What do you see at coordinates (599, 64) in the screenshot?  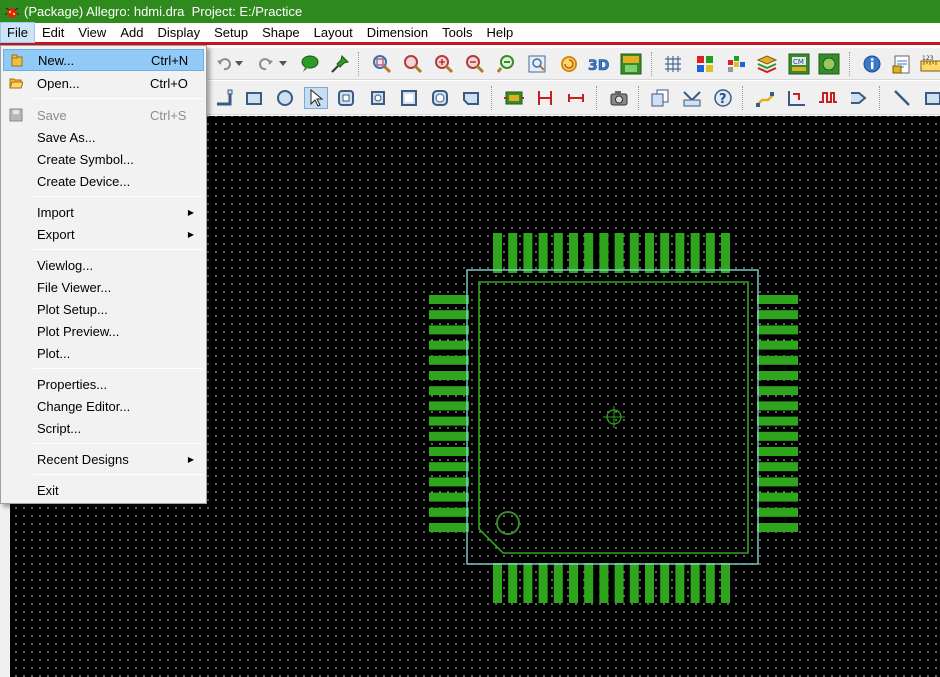 I see `3d-view-icon: 3D` at bounding box center [599, 64].